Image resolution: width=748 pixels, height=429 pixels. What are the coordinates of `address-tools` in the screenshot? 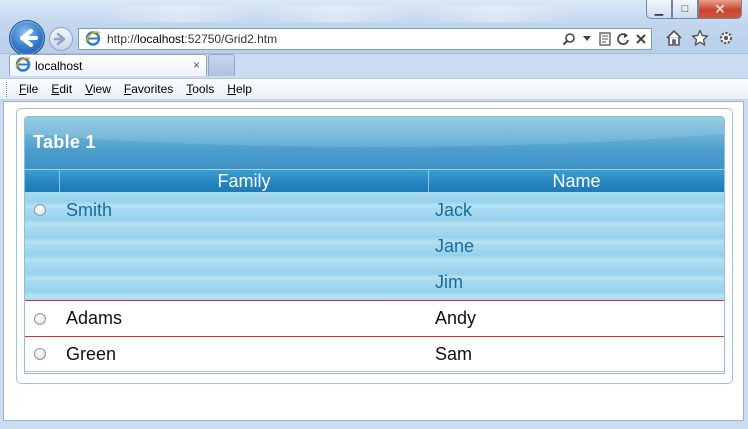 It's located at (605, 39).